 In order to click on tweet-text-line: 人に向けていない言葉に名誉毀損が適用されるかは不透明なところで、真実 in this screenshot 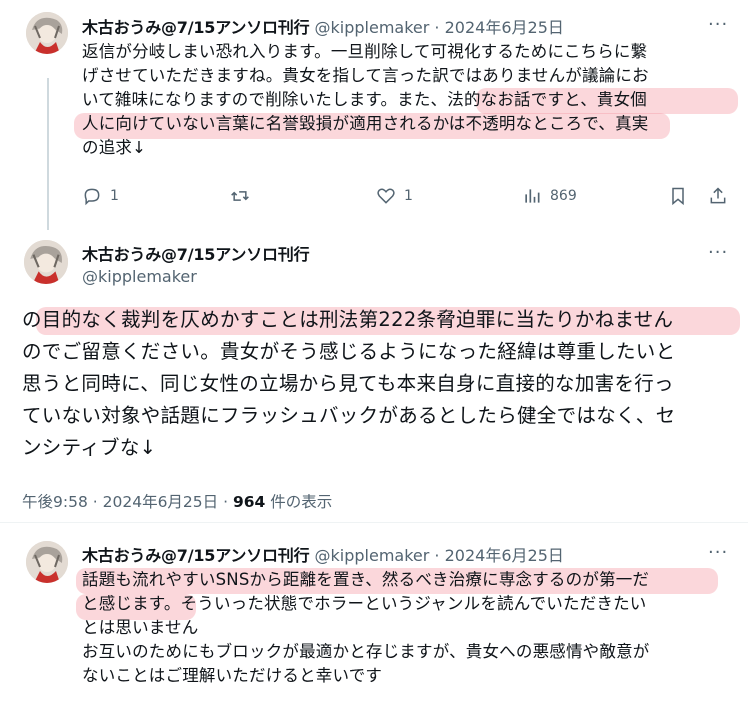, I will do `click(365, 123)`.